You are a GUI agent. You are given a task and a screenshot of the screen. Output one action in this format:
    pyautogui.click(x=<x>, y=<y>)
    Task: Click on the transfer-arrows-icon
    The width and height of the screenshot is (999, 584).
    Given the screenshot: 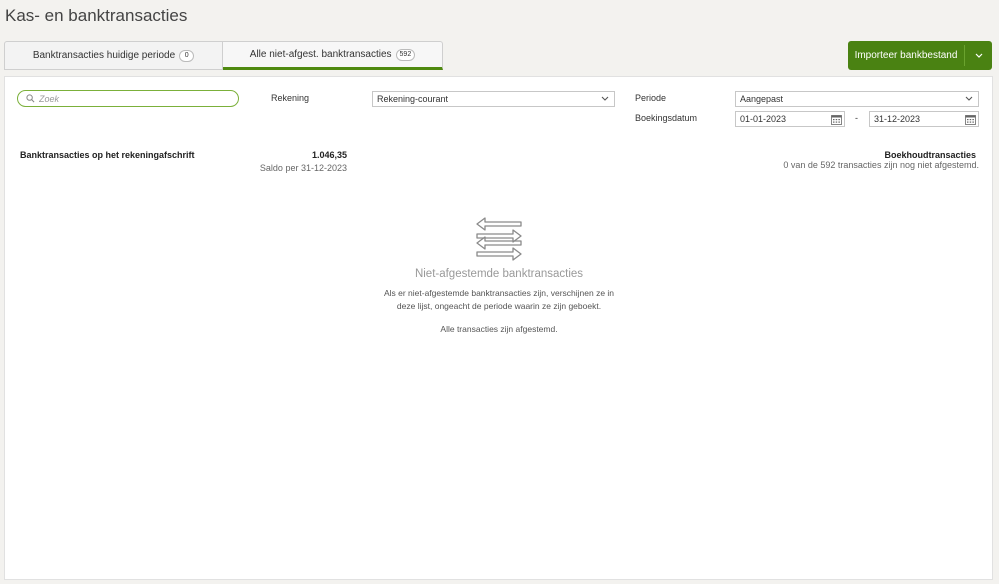 What is the action you would take?
    pyautogui.click(x=499, y=239)
    